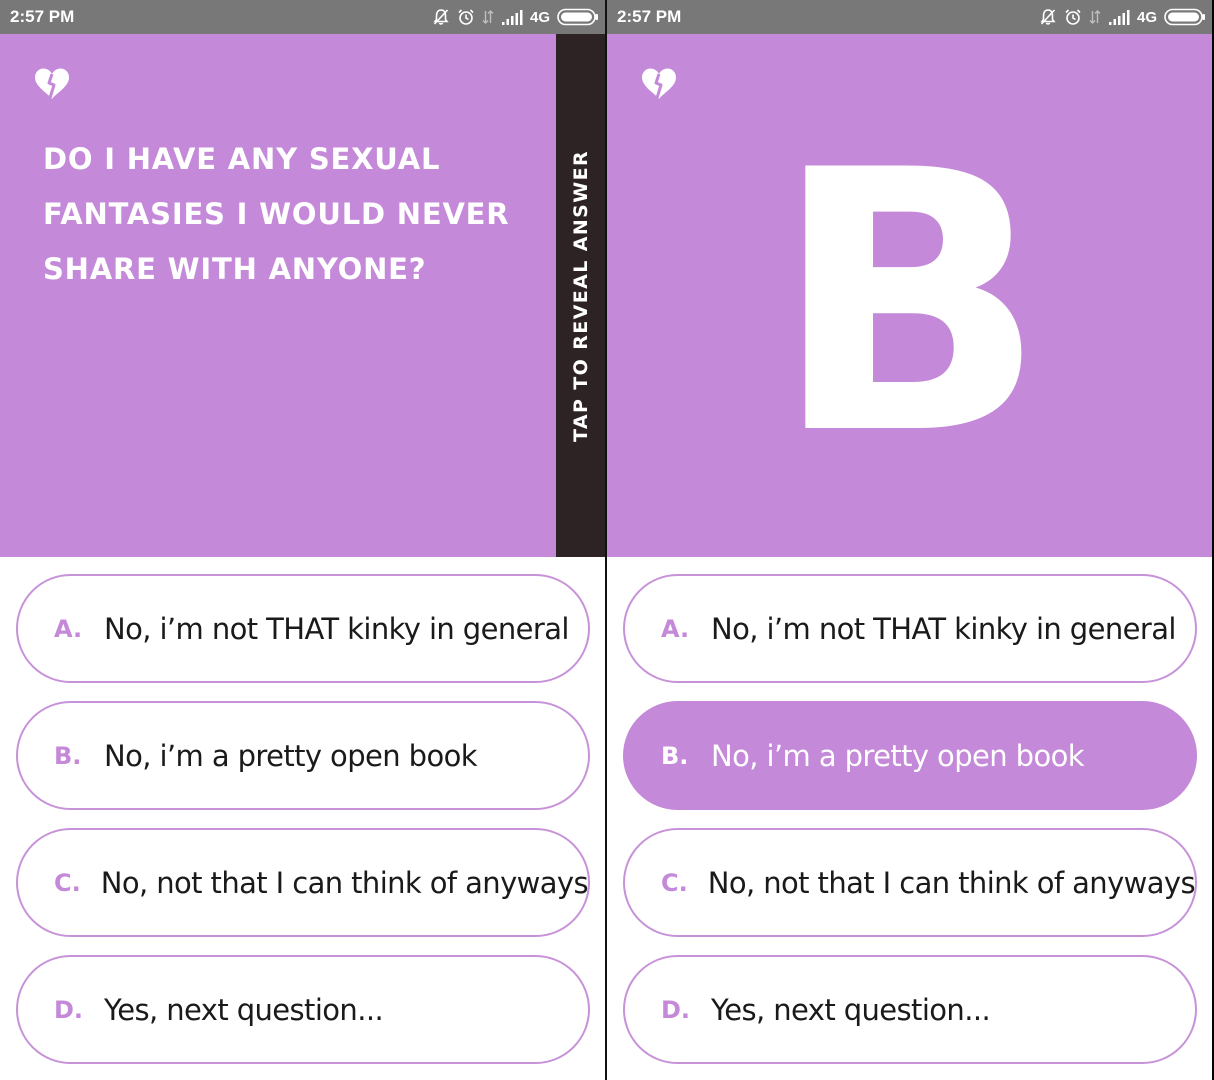 The height and width of the screenshot is (1080, 1214). What do you see at coordinates (909, 303) in the screenshot?
I see `revealed-answer-letter: B` at bounding box center [909, 303].